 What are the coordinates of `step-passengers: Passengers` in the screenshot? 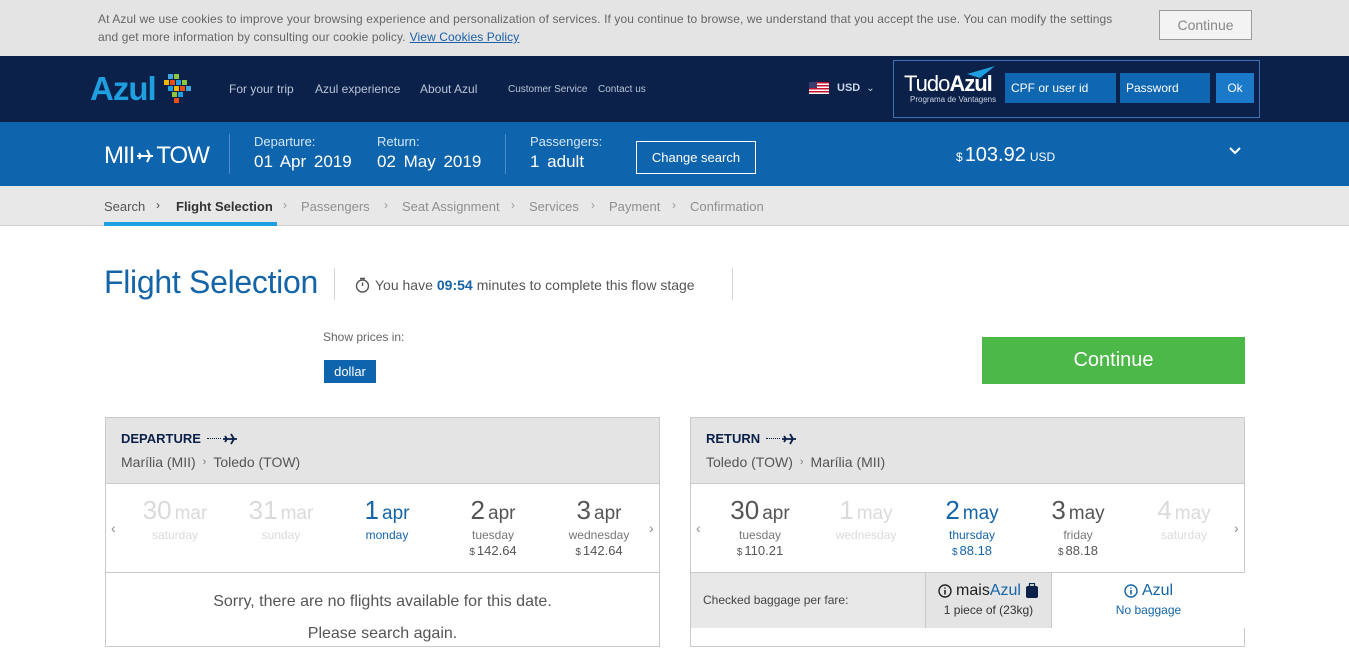 It's located at (335, 206).